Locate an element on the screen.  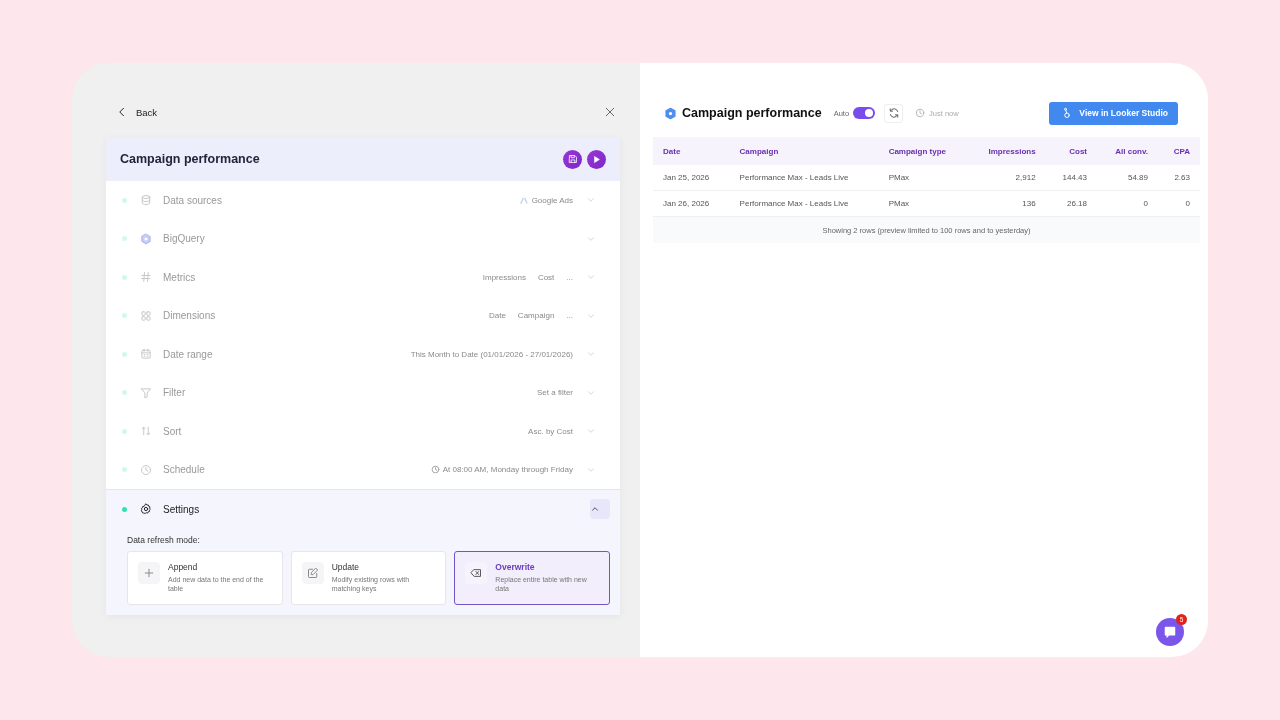
column-header: CPA is located at coordinates (1179, 151).